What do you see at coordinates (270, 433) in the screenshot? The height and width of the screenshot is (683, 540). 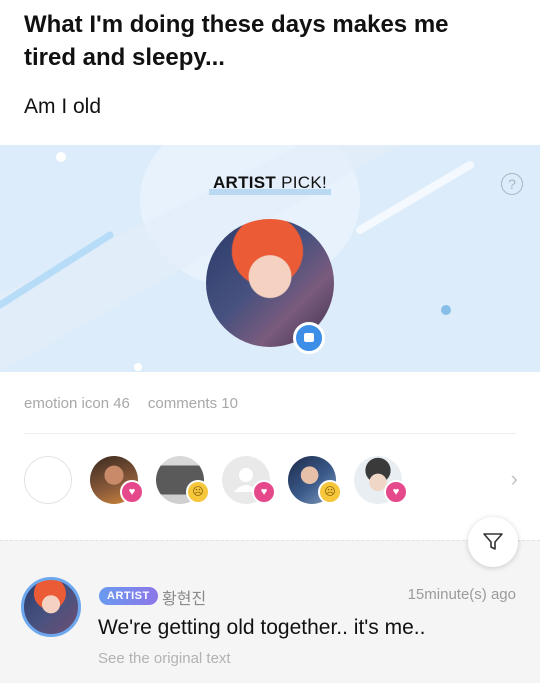 I see `divider` at bounding box center [270, 433].